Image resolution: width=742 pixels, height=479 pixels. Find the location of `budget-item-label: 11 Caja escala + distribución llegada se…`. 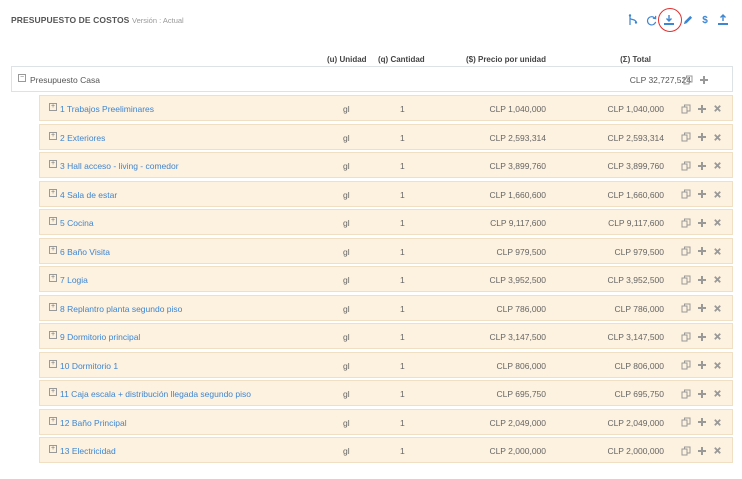

budget-item-label: 11 Caja escala + distribución llegada se… is located at coordinates (155, 394).